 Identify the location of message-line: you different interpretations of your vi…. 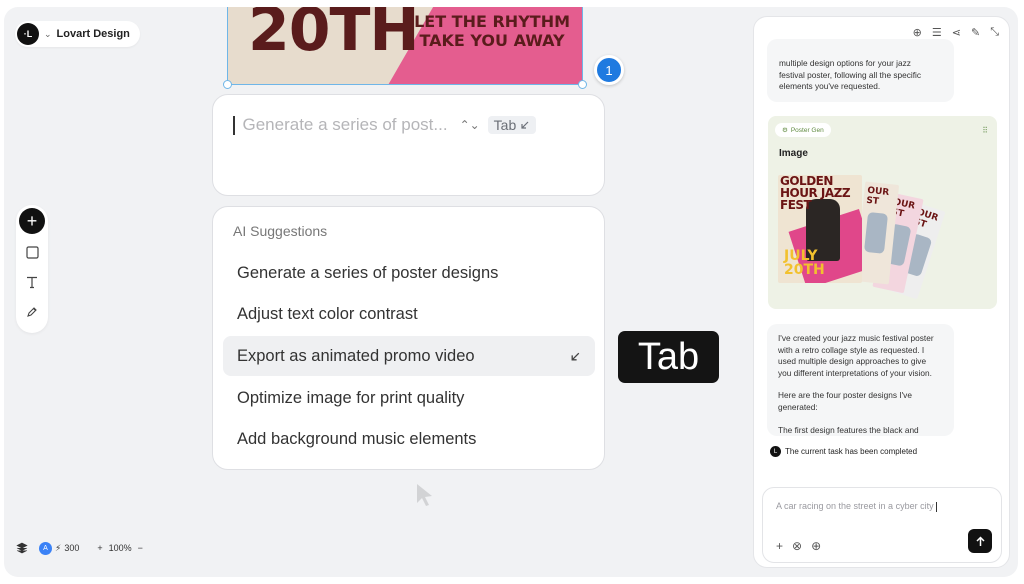
(855, 372).